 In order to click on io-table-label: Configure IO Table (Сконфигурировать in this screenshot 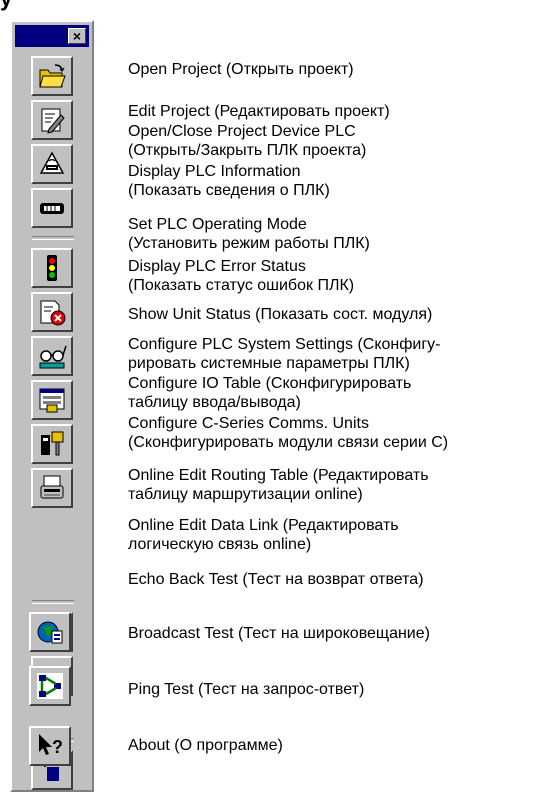, I will do `click(270, 383)`.